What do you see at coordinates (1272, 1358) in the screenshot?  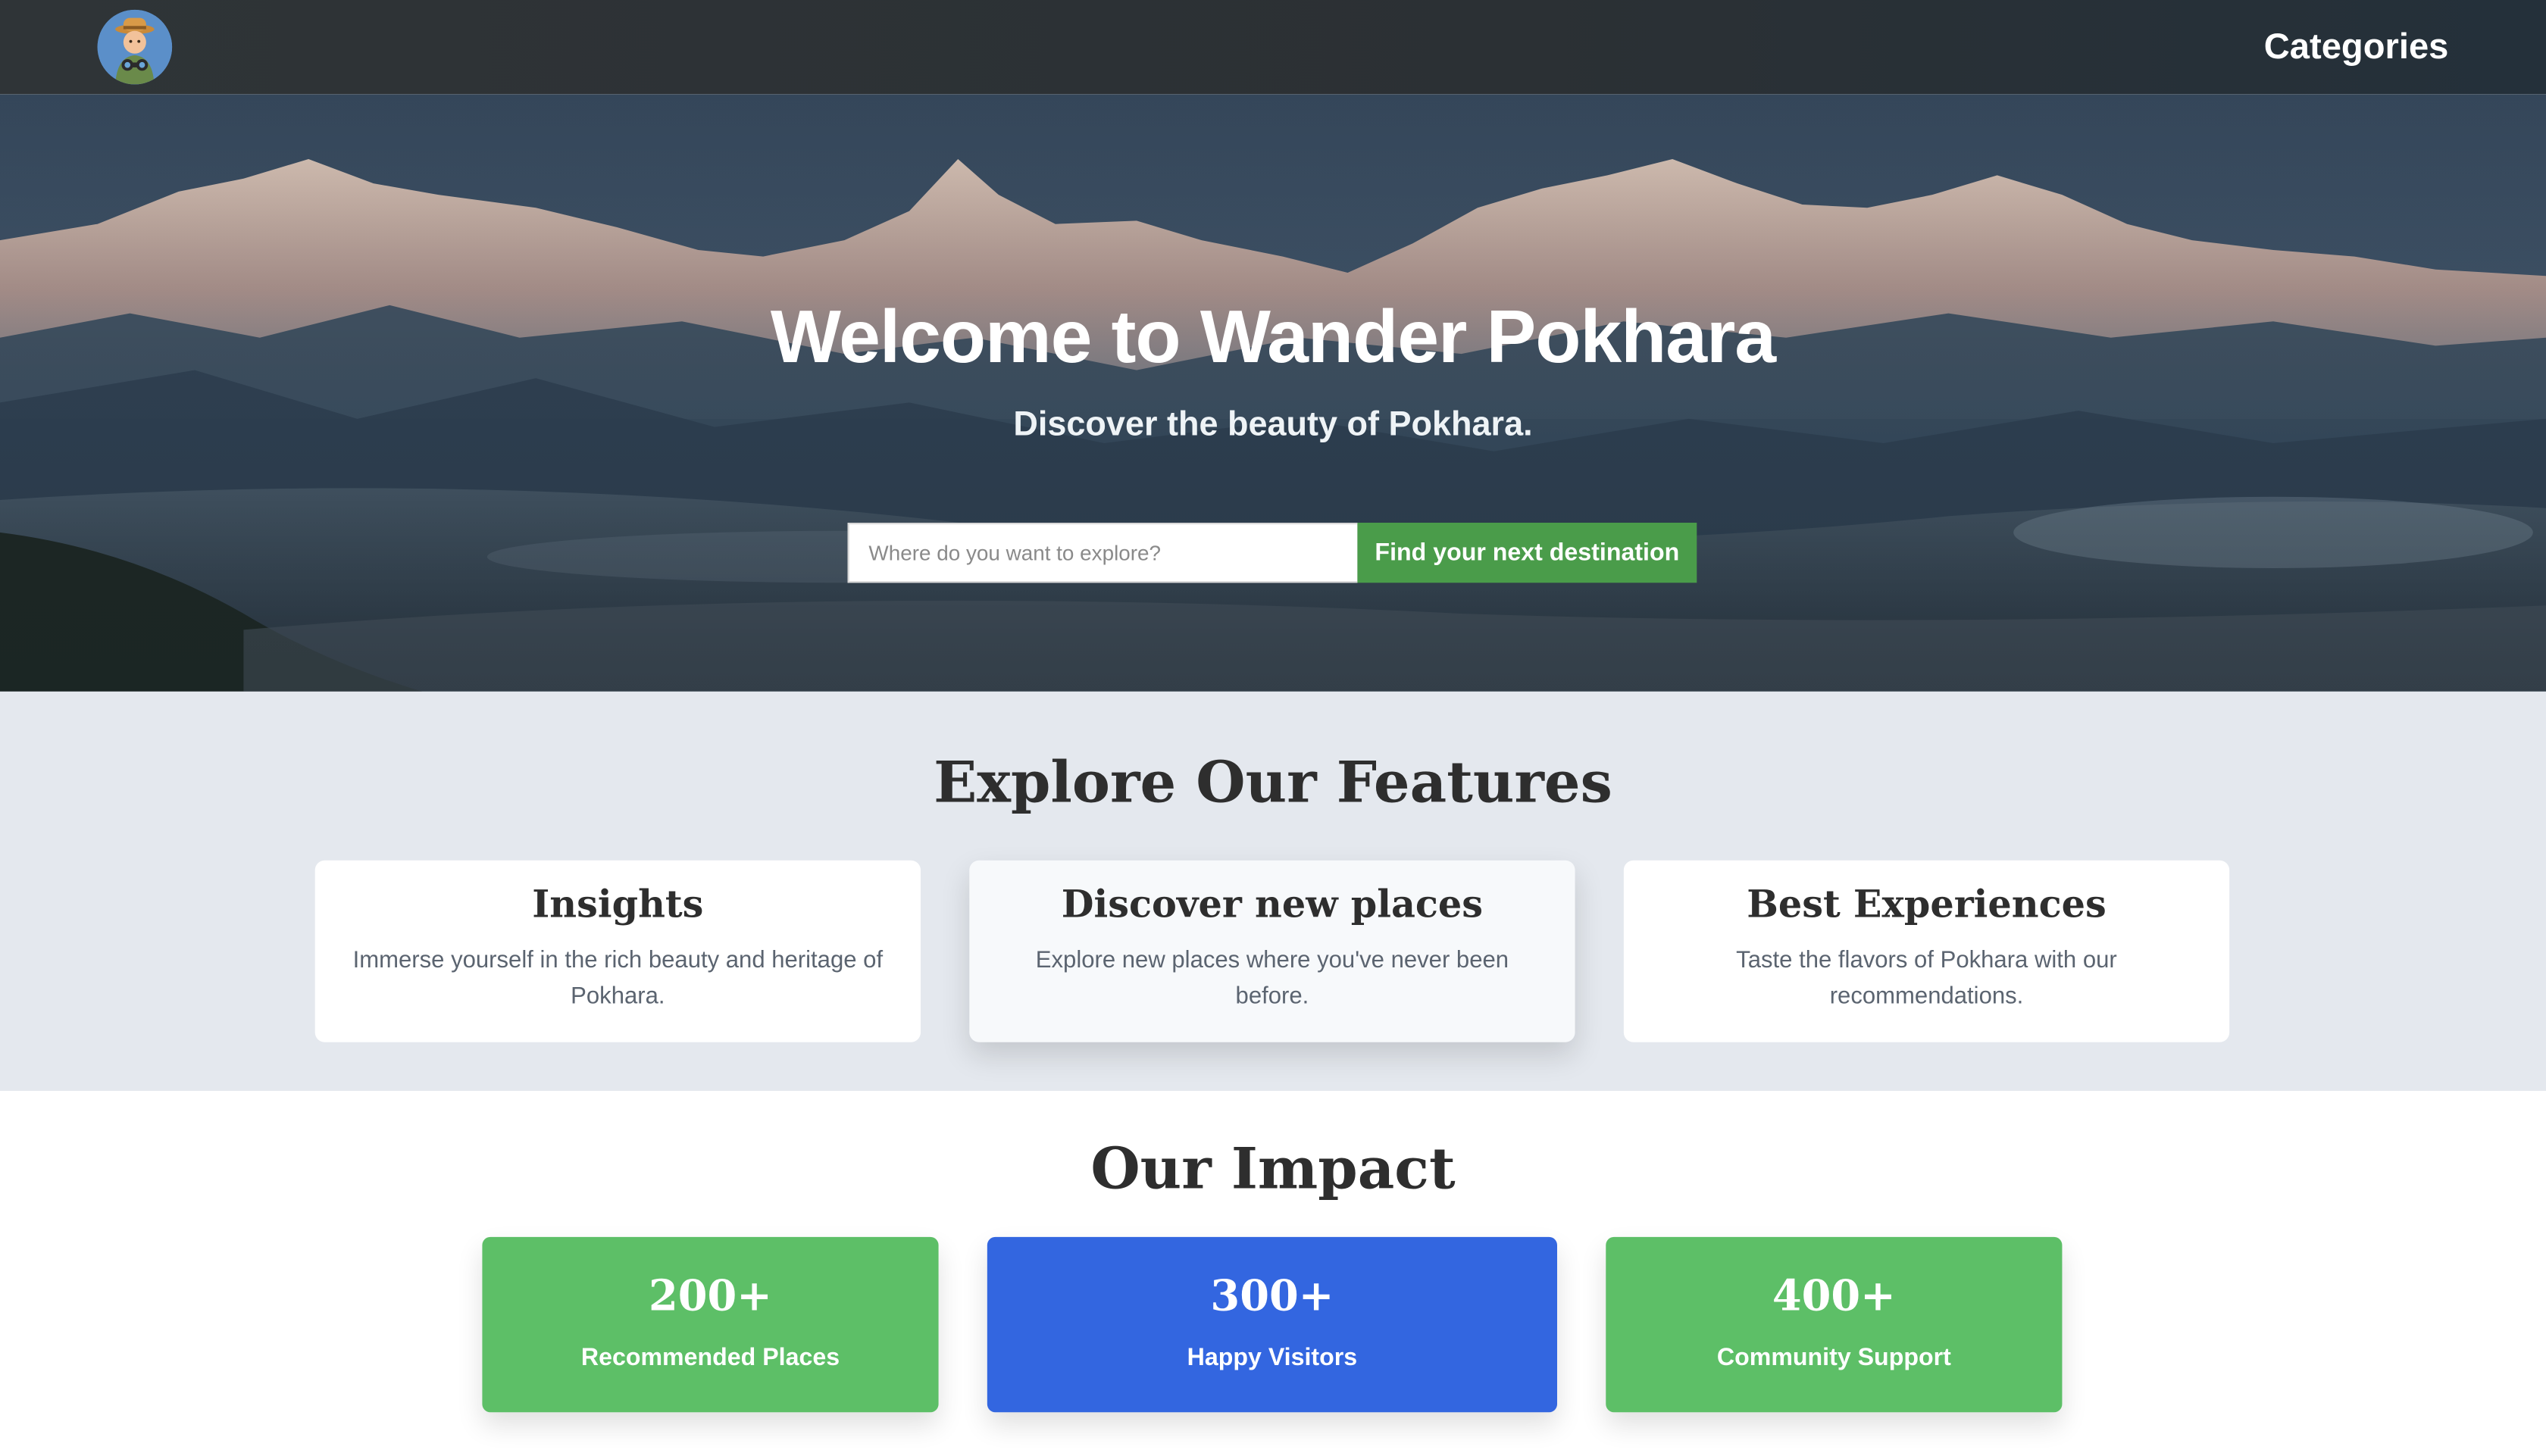 I see `stat-label: Happy Visitors` at bounding box center [1272, 1358].